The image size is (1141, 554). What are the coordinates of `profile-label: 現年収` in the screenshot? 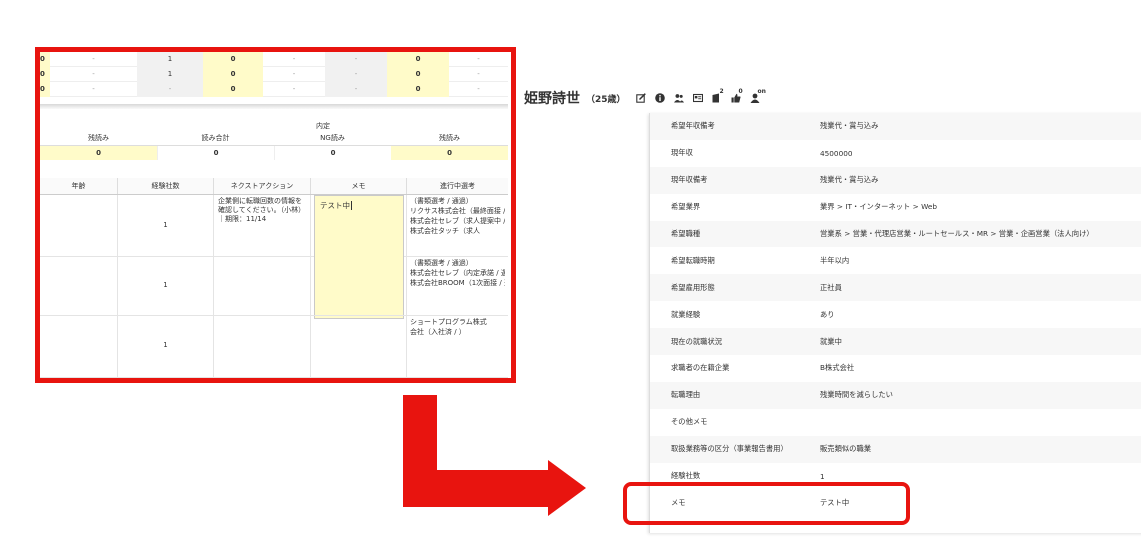 It's located at (682, 153).